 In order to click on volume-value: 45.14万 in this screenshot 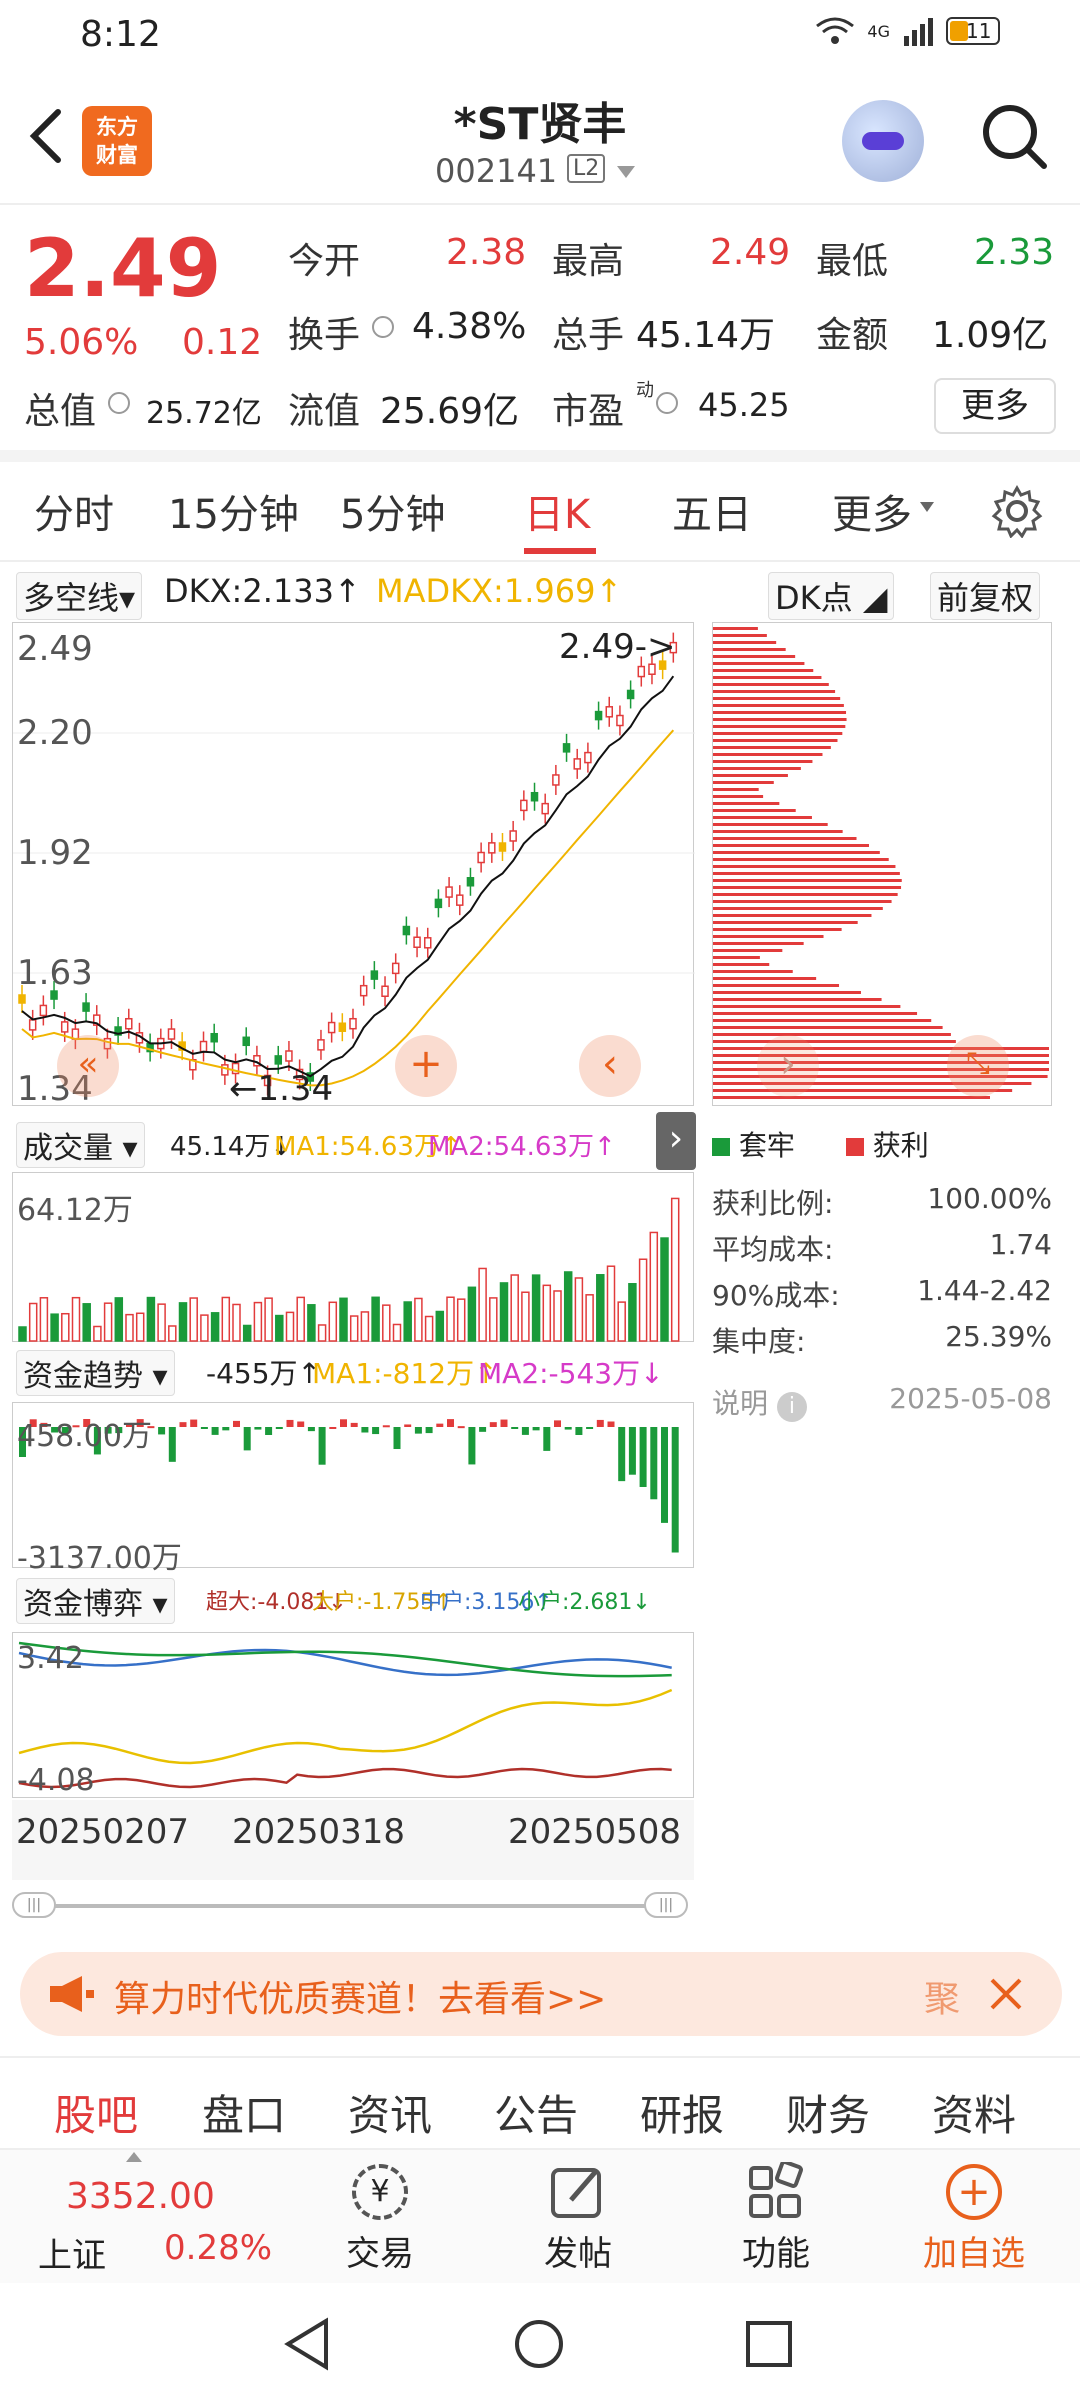, I will do `click(706, 335)`.